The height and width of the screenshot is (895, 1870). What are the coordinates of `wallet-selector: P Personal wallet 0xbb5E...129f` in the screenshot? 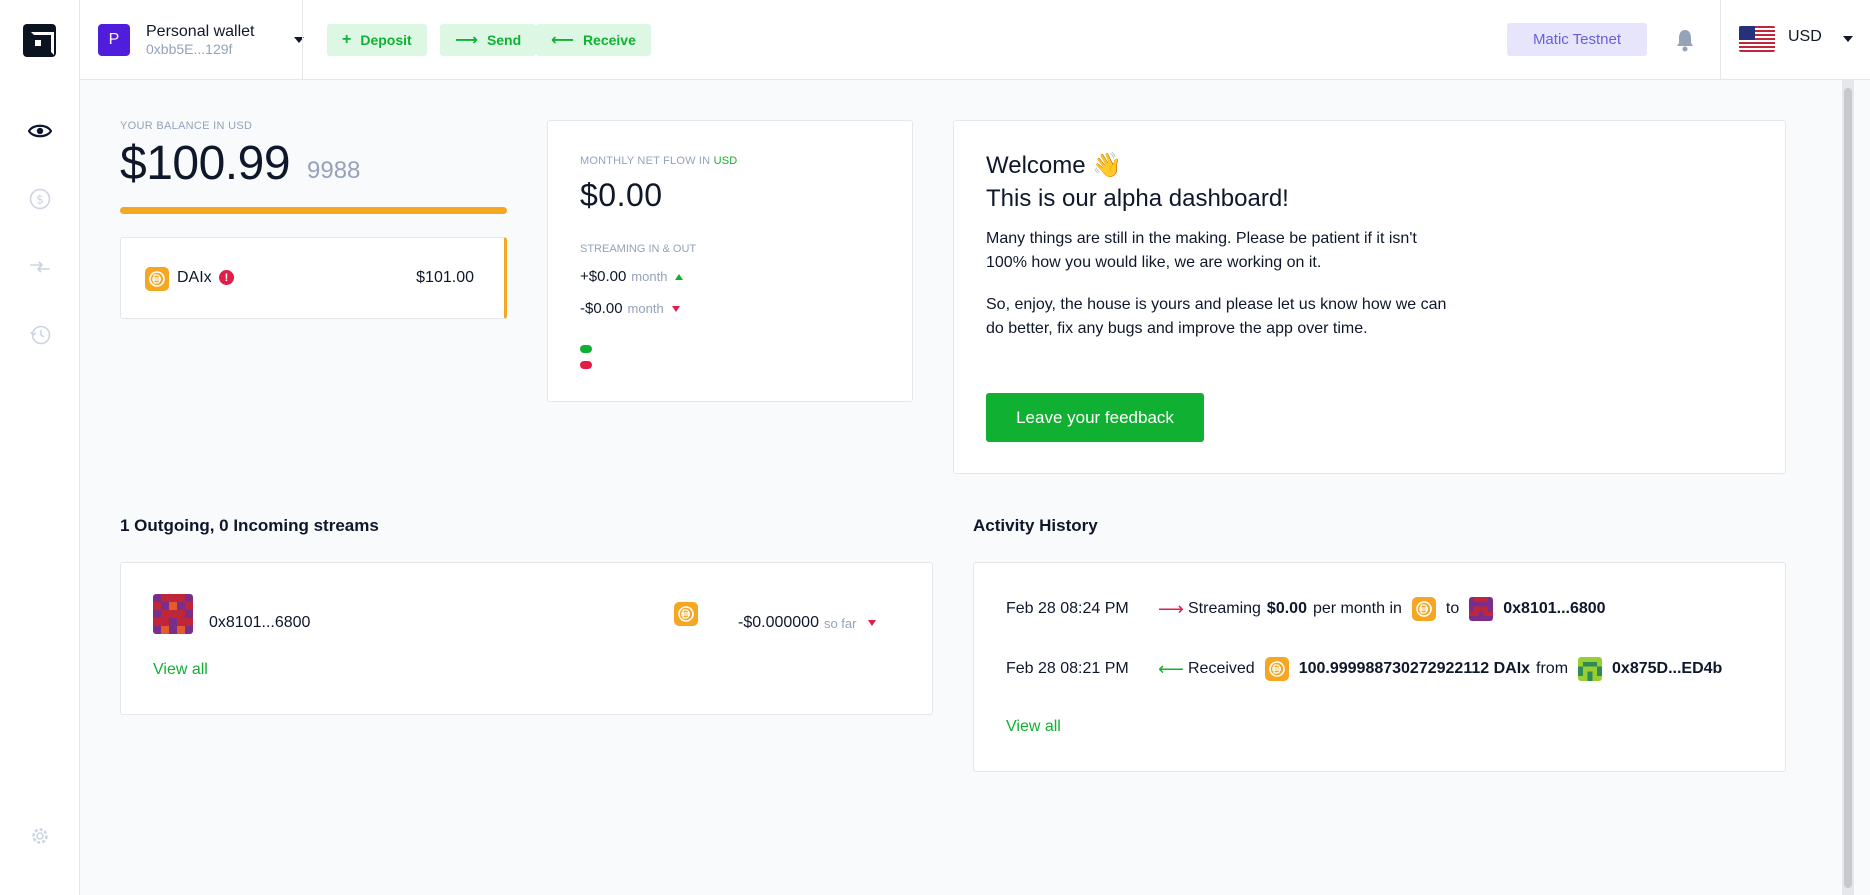 It's located at (208, 40).